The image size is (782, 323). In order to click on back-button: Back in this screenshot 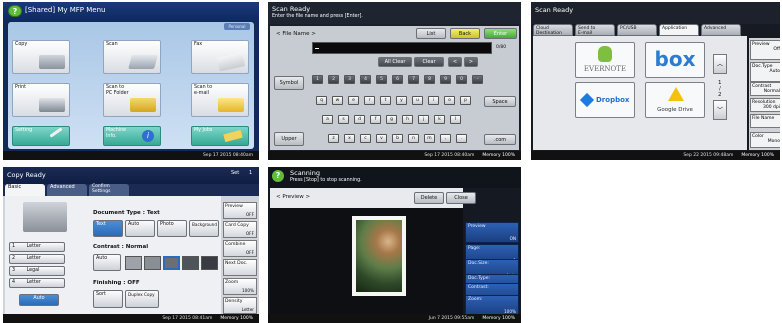, I will do `click(465, 33)`.